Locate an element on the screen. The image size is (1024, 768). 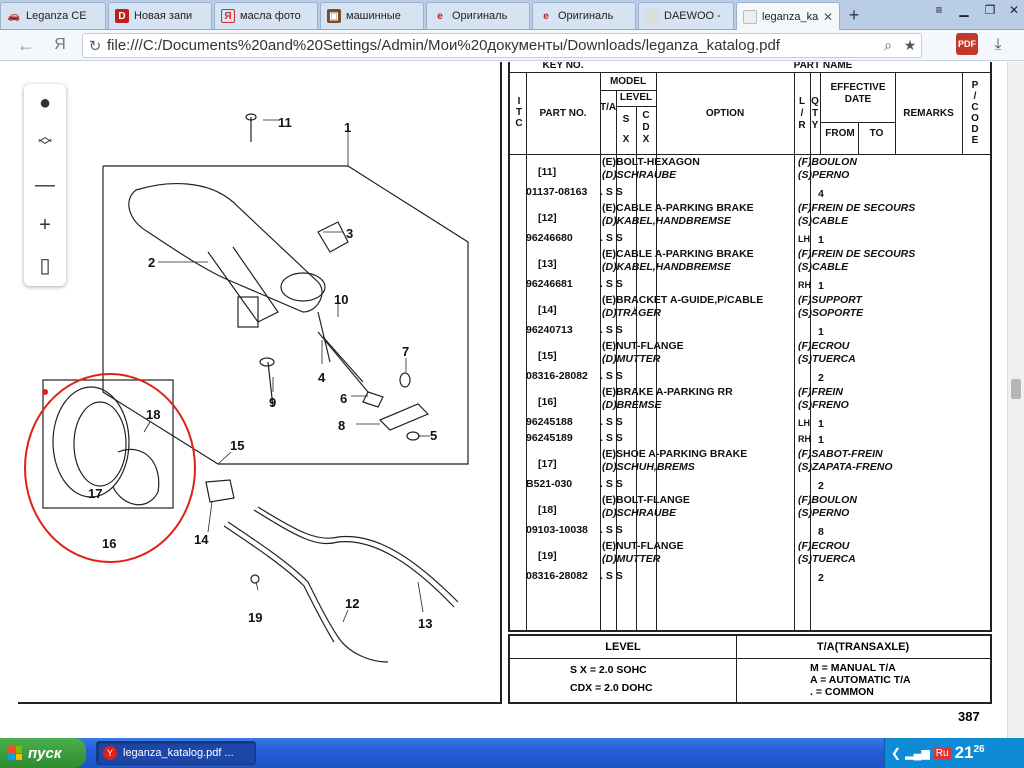
image-icon: ▣ is located at coordinates (334, 16).